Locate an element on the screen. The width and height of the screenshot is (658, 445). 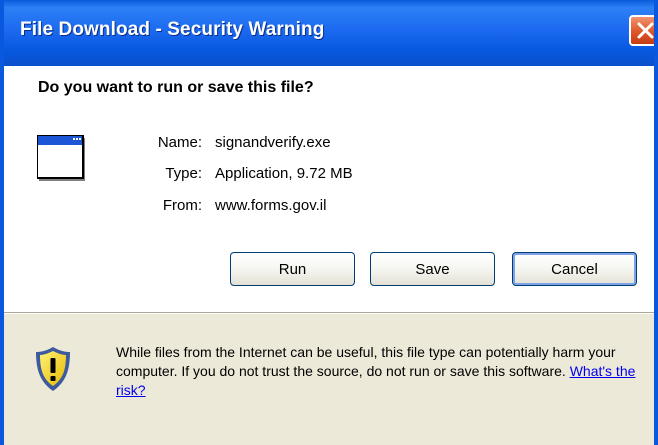
file-name-value: signandverify.exe is located at coordinates (273, 142).